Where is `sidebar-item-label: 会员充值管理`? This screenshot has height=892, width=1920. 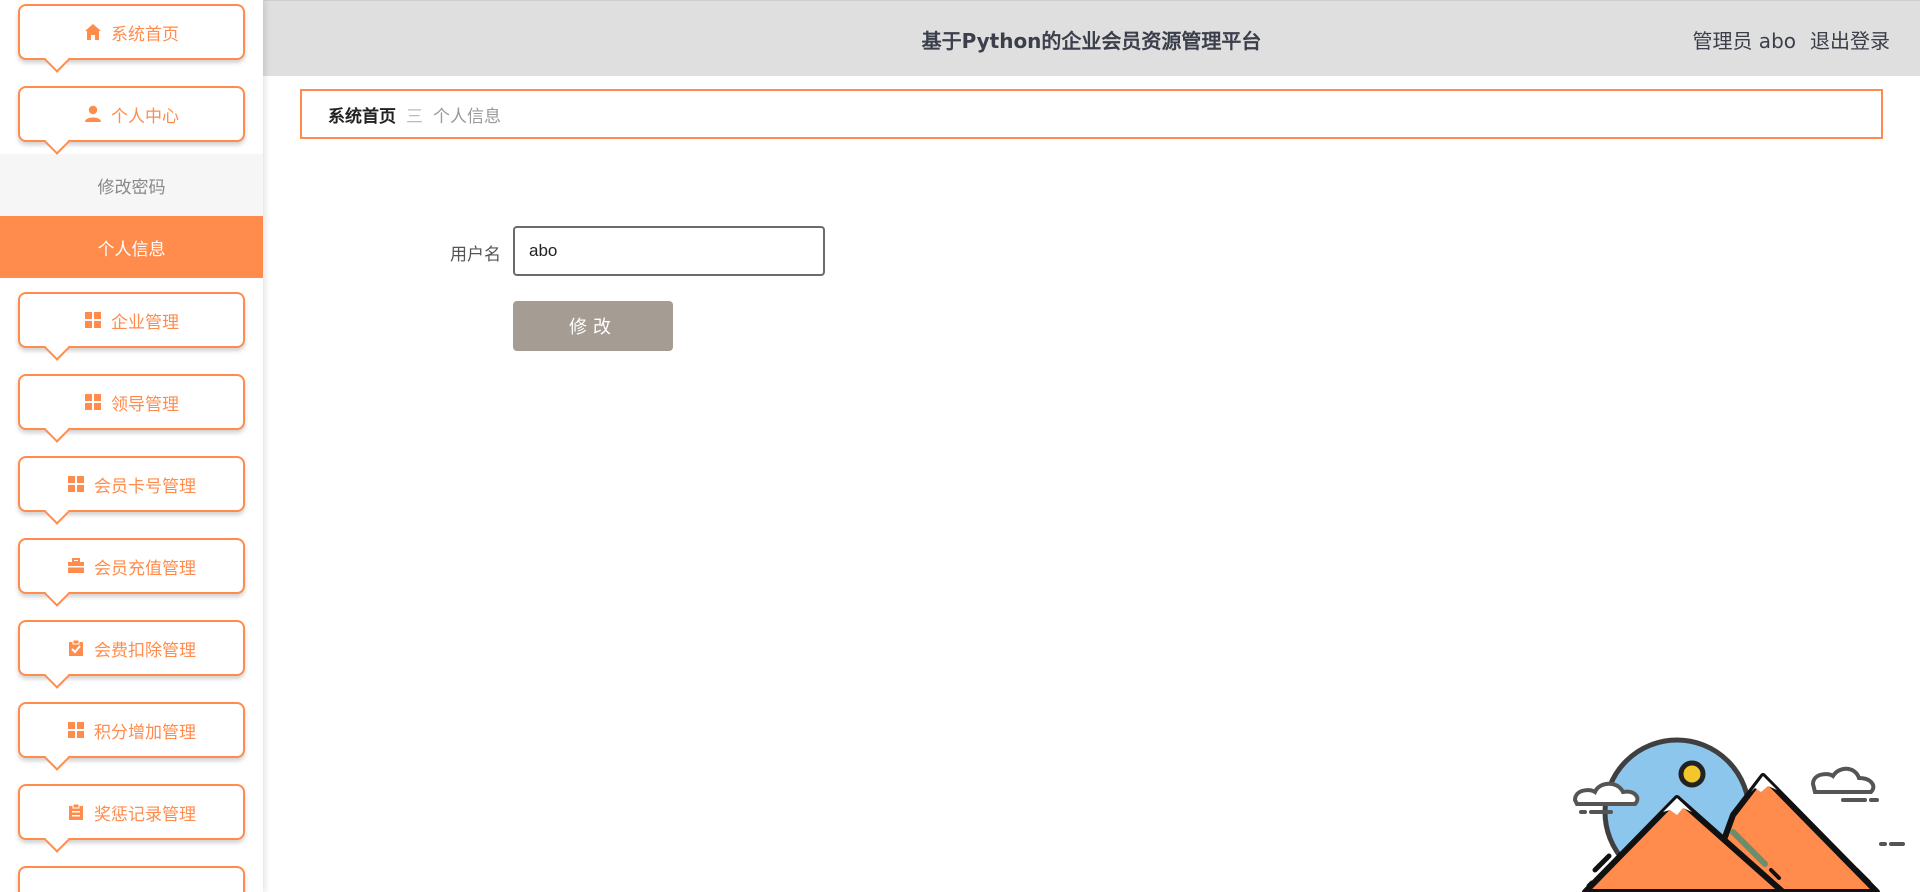
sidebar-item-label: 会员充值管理 is located at coordinates (145, 568).